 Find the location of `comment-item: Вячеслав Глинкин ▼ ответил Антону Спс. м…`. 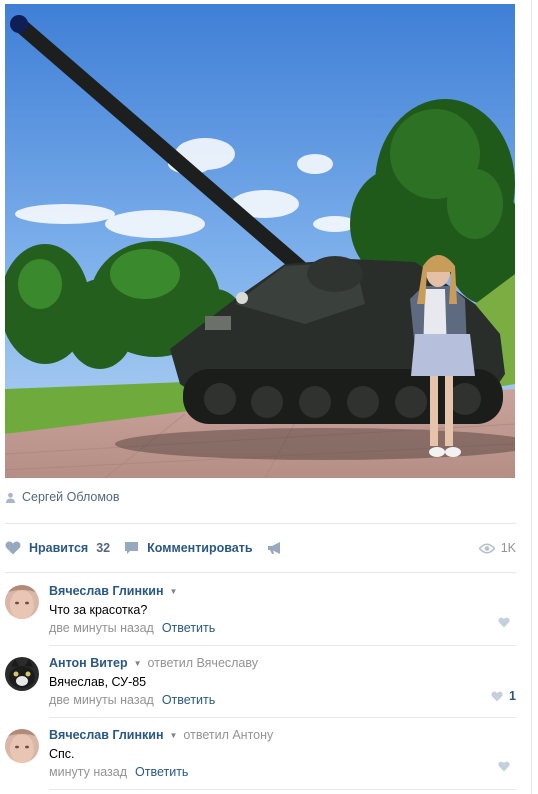

comment-item: Вячеслав Глинкин ▼ ответил Антону Спс. м… is located at coordinates (260, 753).